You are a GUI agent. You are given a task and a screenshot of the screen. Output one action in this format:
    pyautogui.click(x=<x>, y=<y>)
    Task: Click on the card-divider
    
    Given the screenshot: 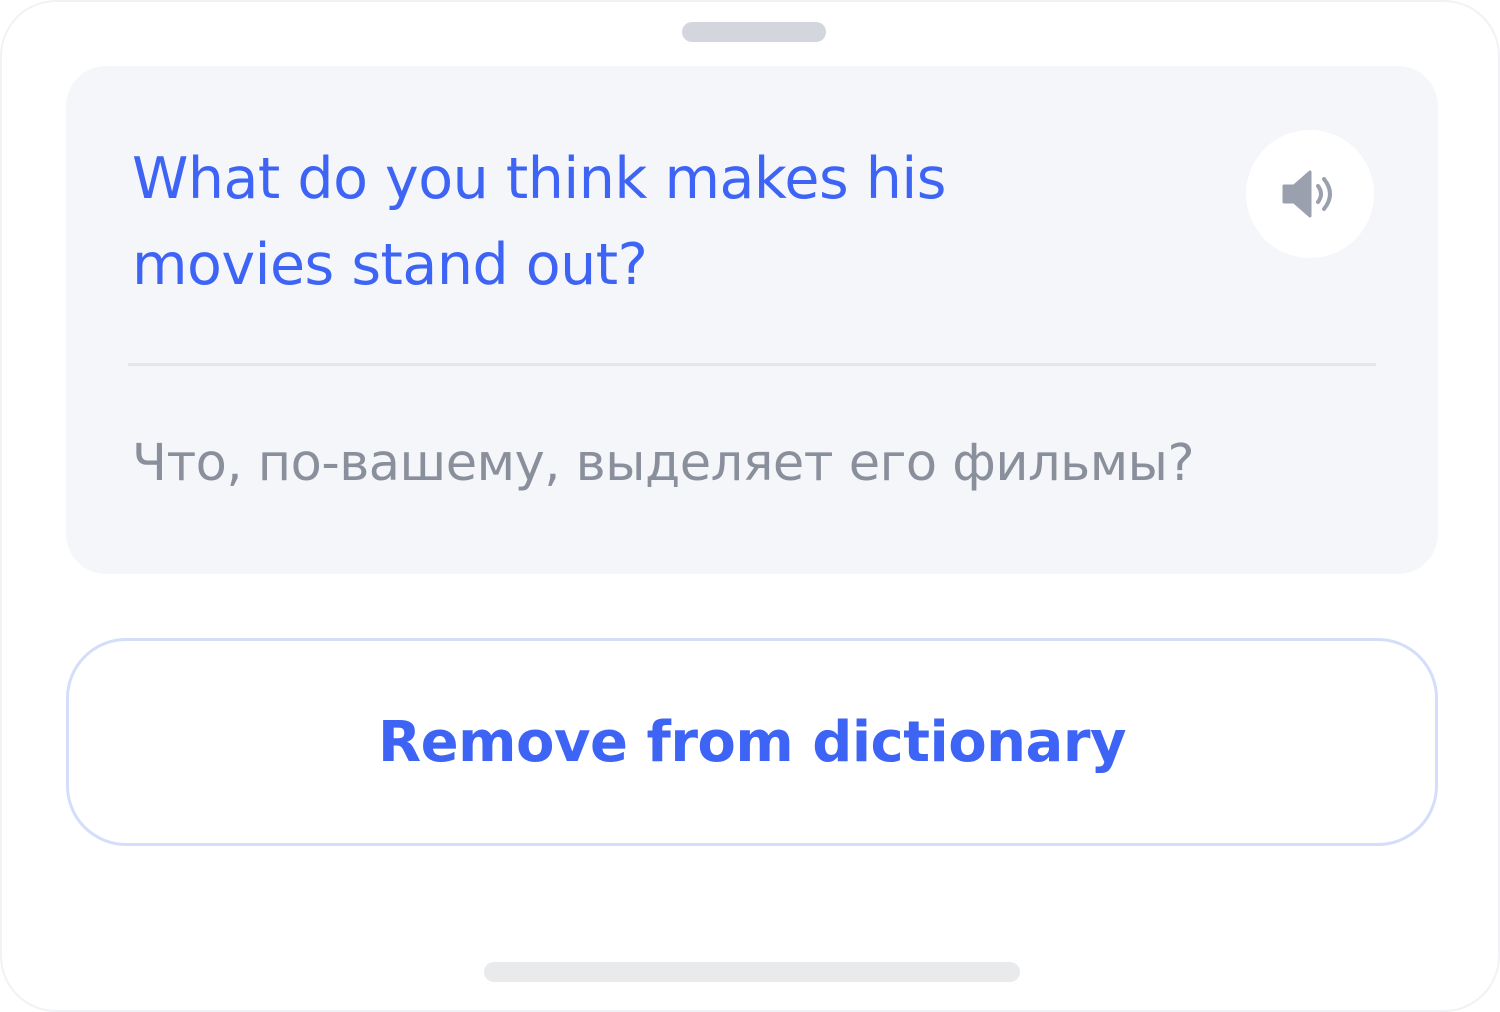 What is the action you would take?
    pyautogui.click(x=752, y=364)
    